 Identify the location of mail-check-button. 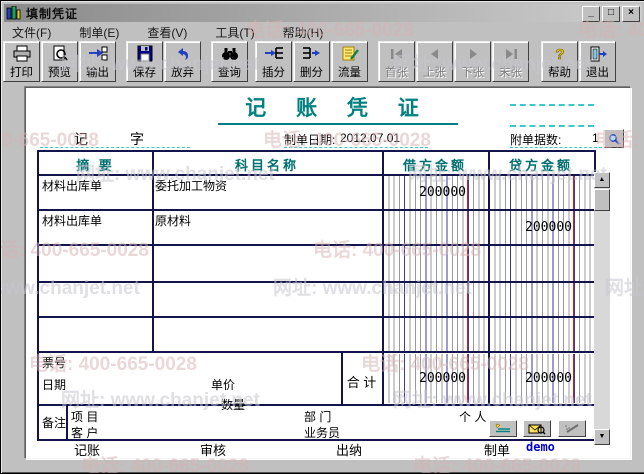
(537, 428).